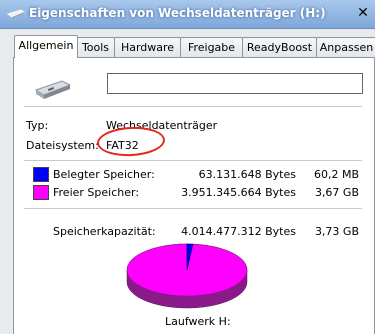  I want to click on capacity-label: Speicherkapazität:, so click(104, 231).